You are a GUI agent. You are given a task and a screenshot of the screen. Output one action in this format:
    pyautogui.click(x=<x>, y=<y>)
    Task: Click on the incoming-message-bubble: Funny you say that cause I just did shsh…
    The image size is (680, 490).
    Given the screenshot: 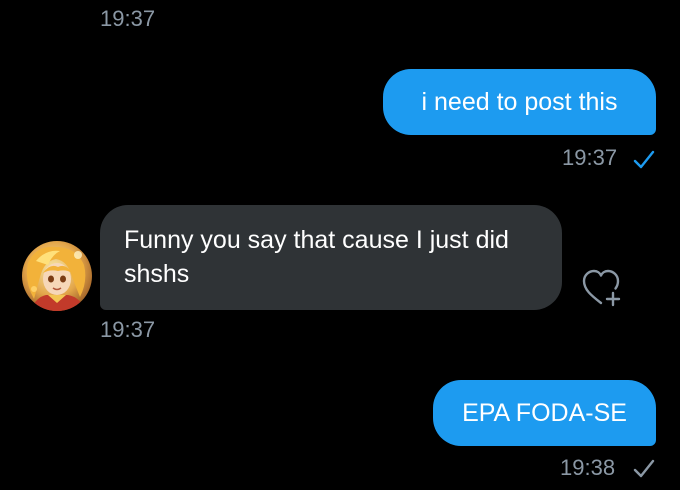 What is the action you would take?
    pyautogui.click(x=331, y=257)
    